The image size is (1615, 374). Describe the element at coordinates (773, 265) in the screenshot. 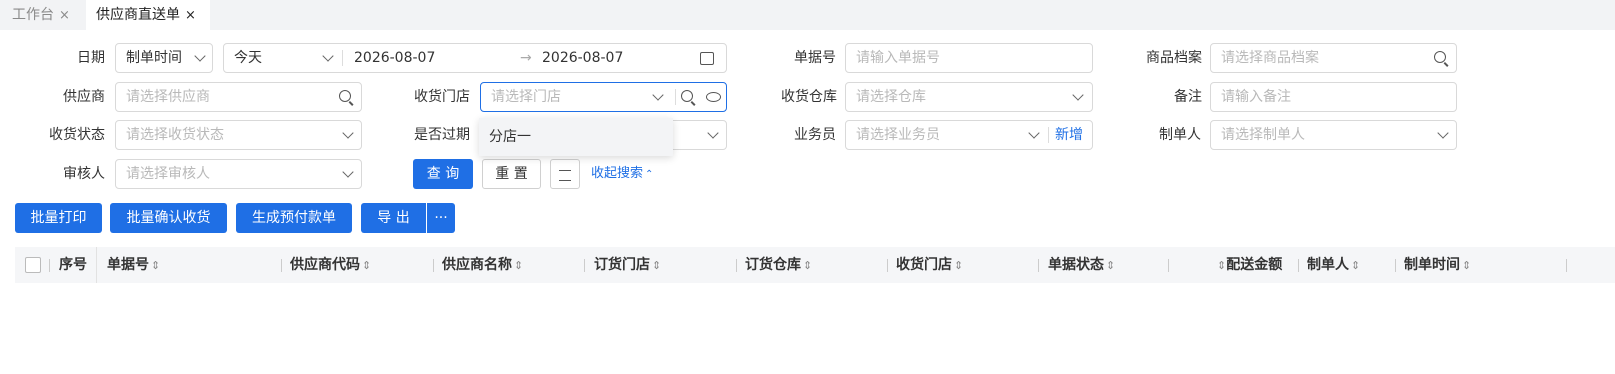

I see `column-header-label: 订货仓库` at that location.